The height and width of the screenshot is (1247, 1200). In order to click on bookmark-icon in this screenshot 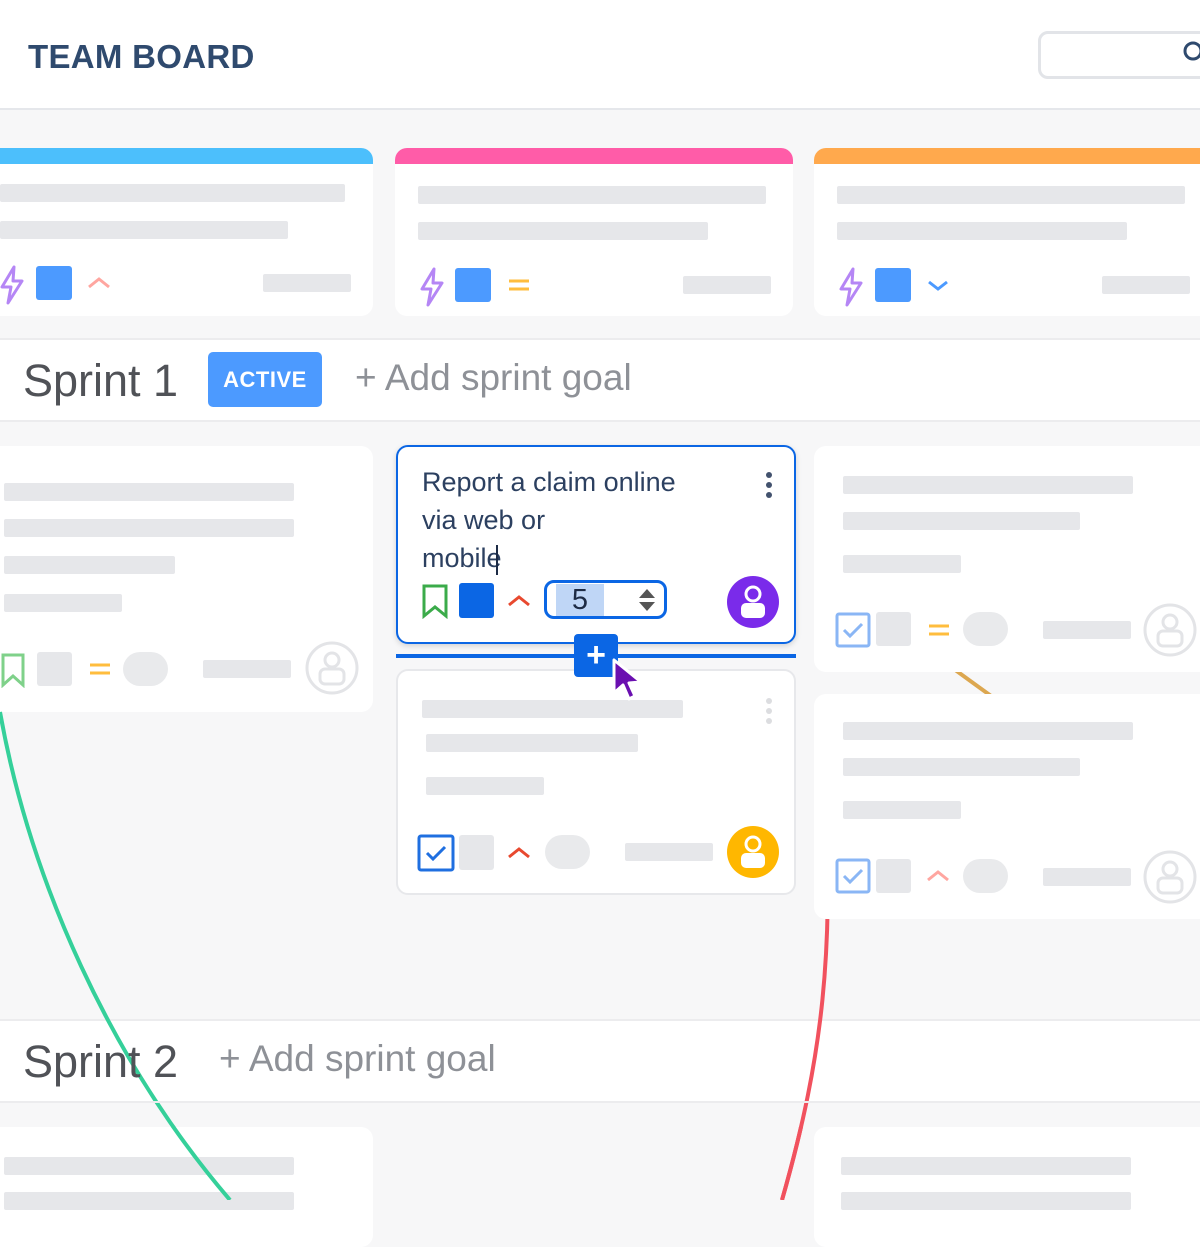, I will do `click(435, 601)`.